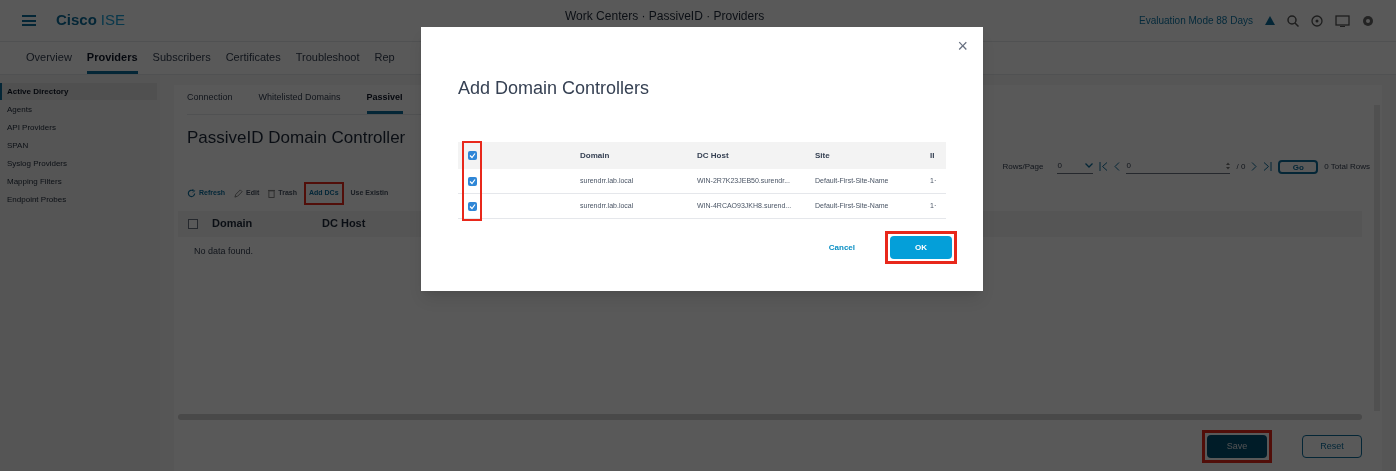 The image size is (1396, 471). I want to click on column-header: DC Host, so click(756, 155).